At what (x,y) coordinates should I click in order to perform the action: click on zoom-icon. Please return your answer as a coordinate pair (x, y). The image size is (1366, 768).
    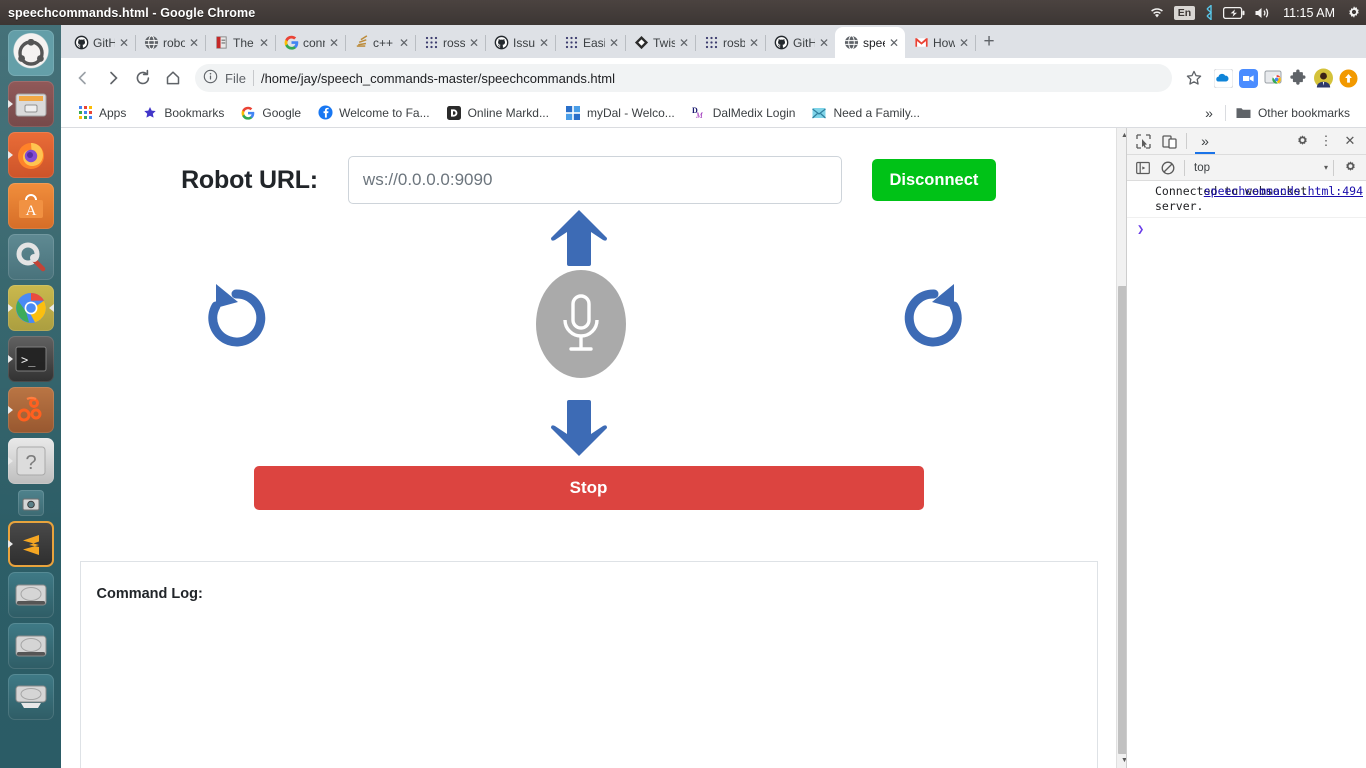
    Looking at the image, I should click on (1248, 78).